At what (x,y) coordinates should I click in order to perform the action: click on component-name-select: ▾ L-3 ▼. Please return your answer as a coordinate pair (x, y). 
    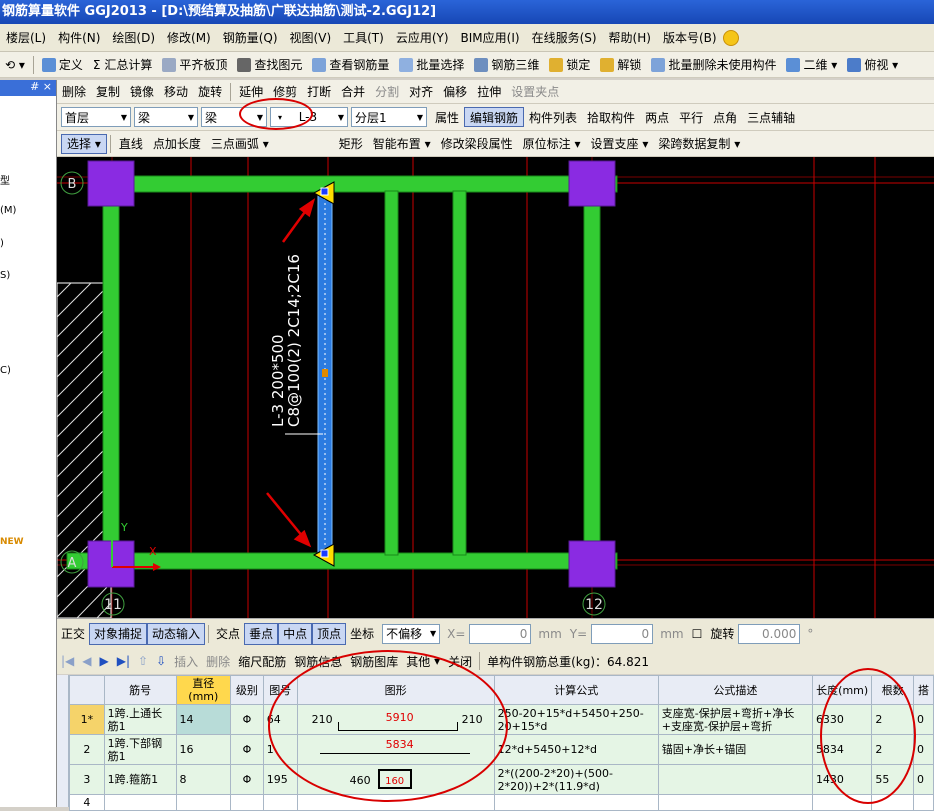
    Looking at the image, I should click on (309, 117).